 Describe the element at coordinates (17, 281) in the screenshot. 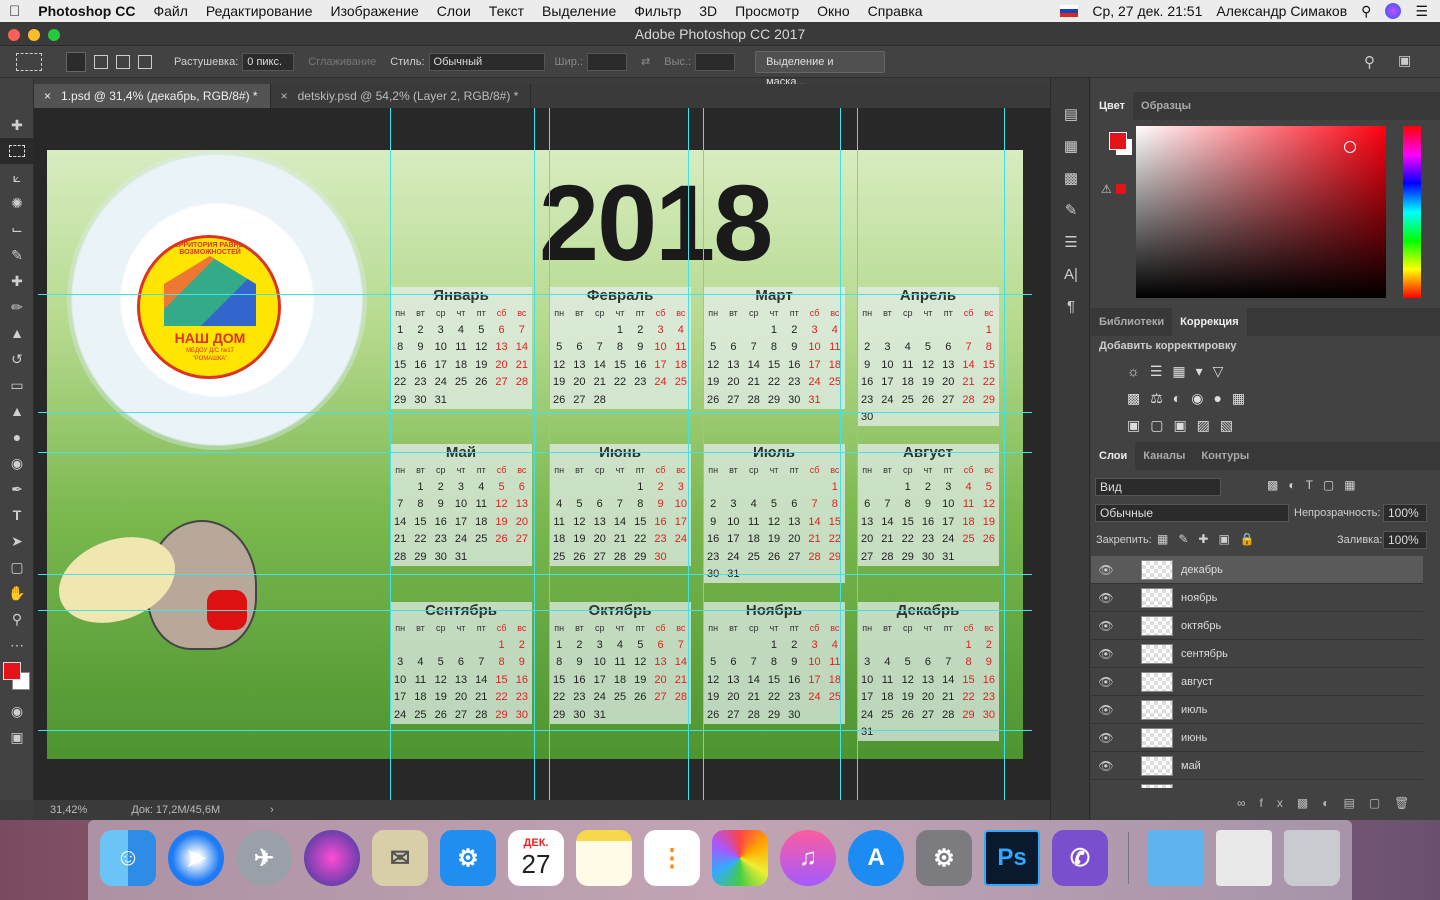

I see `healing-tool-icon: ✚` at that location.